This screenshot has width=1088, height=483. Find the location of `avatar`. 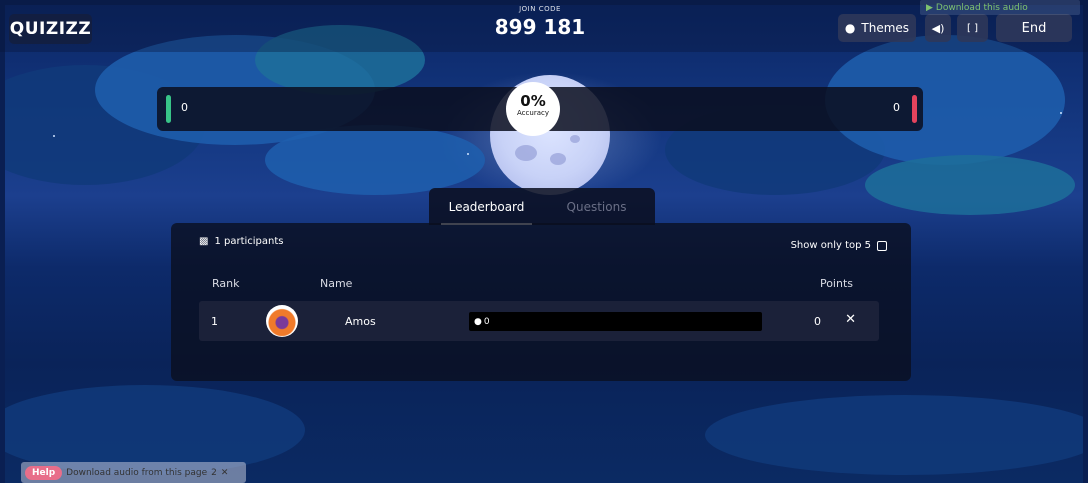

avatar is located at coordinates (282, 321).